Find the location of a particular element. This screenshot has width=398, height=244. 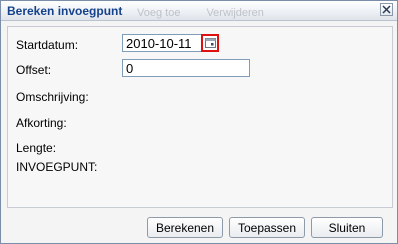

dialog-title: Bereken invoegpunt is located at coordinates (65, 11).